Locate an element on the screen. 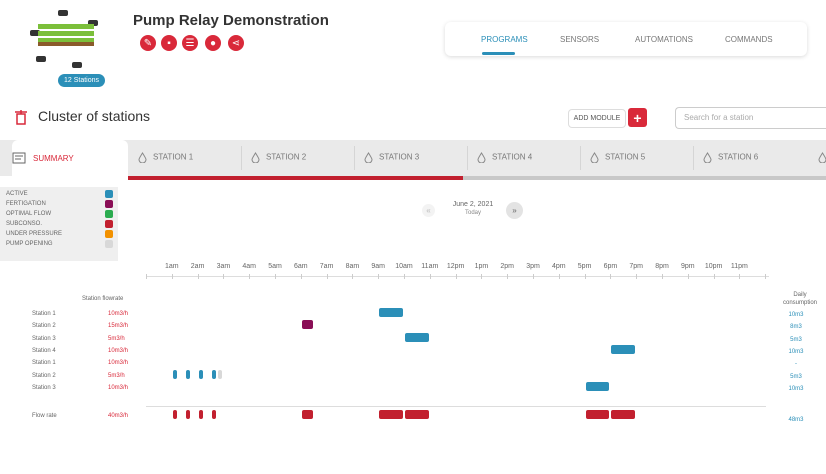 The width and height of the screenshot is (826, 474). daily-consumption: 5m3 is located at coordinates (796, 376).